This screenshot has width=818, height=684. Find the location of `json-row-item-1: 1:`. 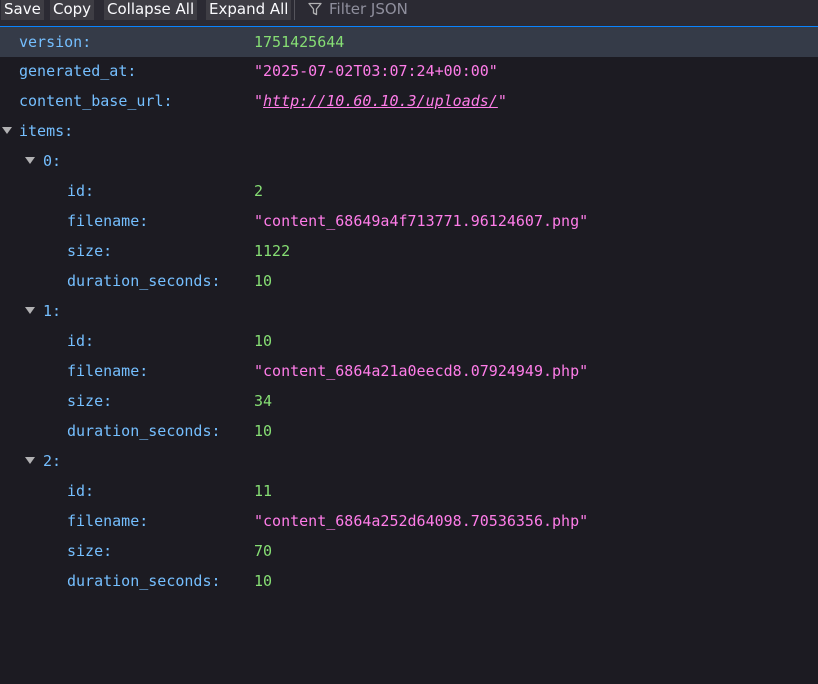

json-row-item-1: 1: is located at coordinates (409, 311).